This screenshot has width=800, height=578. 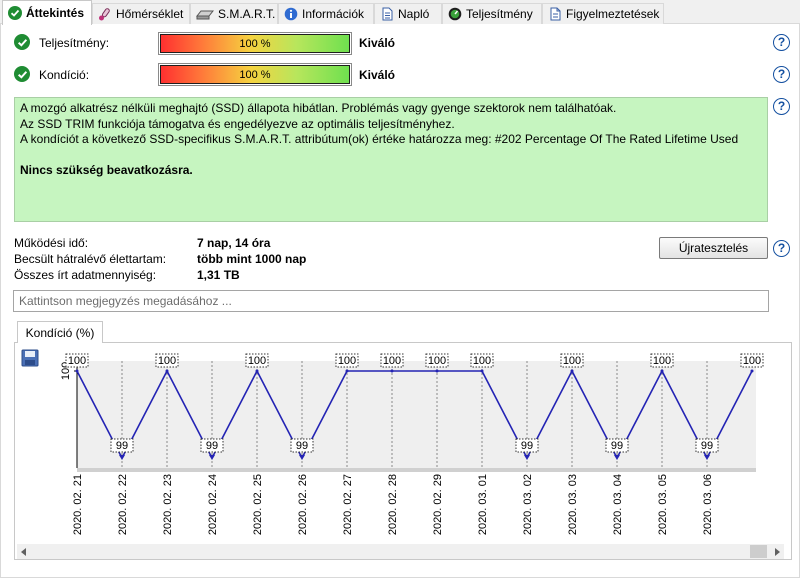 What do you see at coordinates (400, 551) in the screenshot?
I see `chart-horizontal-scrollbar` at bounding box center [400, 551].